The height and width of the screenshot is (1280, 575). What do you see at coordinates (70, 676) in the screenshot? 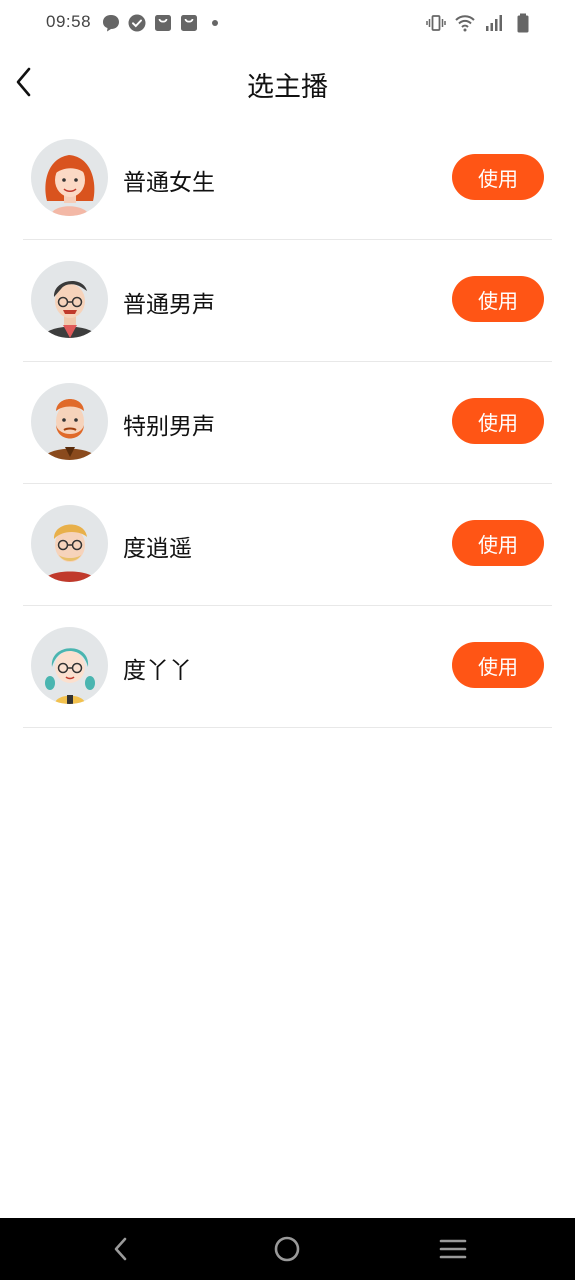
I see `girl-teal-hair-avatar-icon` at bounding box center [70, 676].